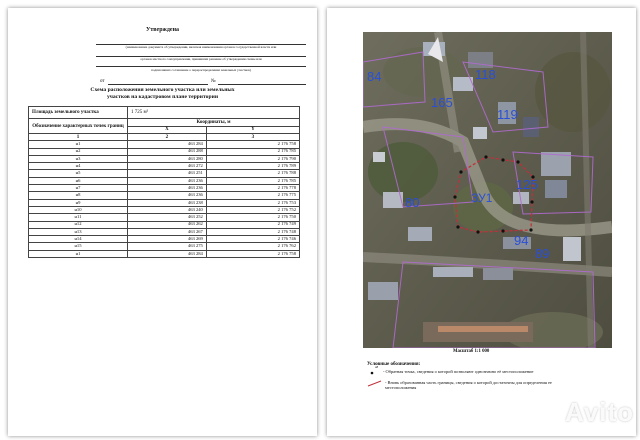 The width and height of the screenshot is (640, 440). Describe the element at coordinates (507, 114) in the screenshot. I see `map-label-119: 119` at that location.